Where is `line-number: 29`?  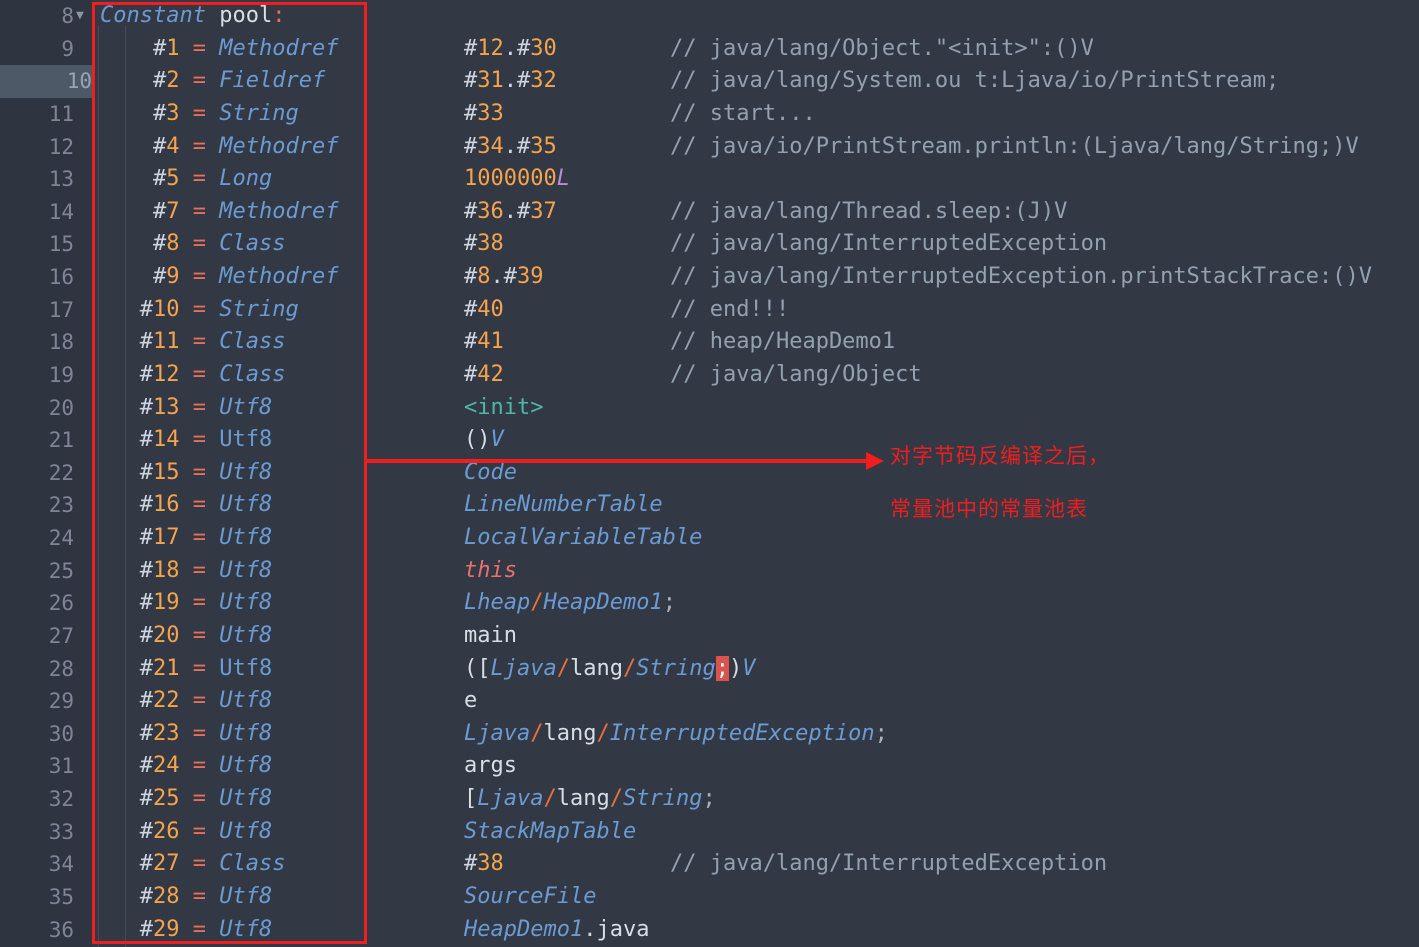
line-number: 29 is located at coordinates (37, 701).